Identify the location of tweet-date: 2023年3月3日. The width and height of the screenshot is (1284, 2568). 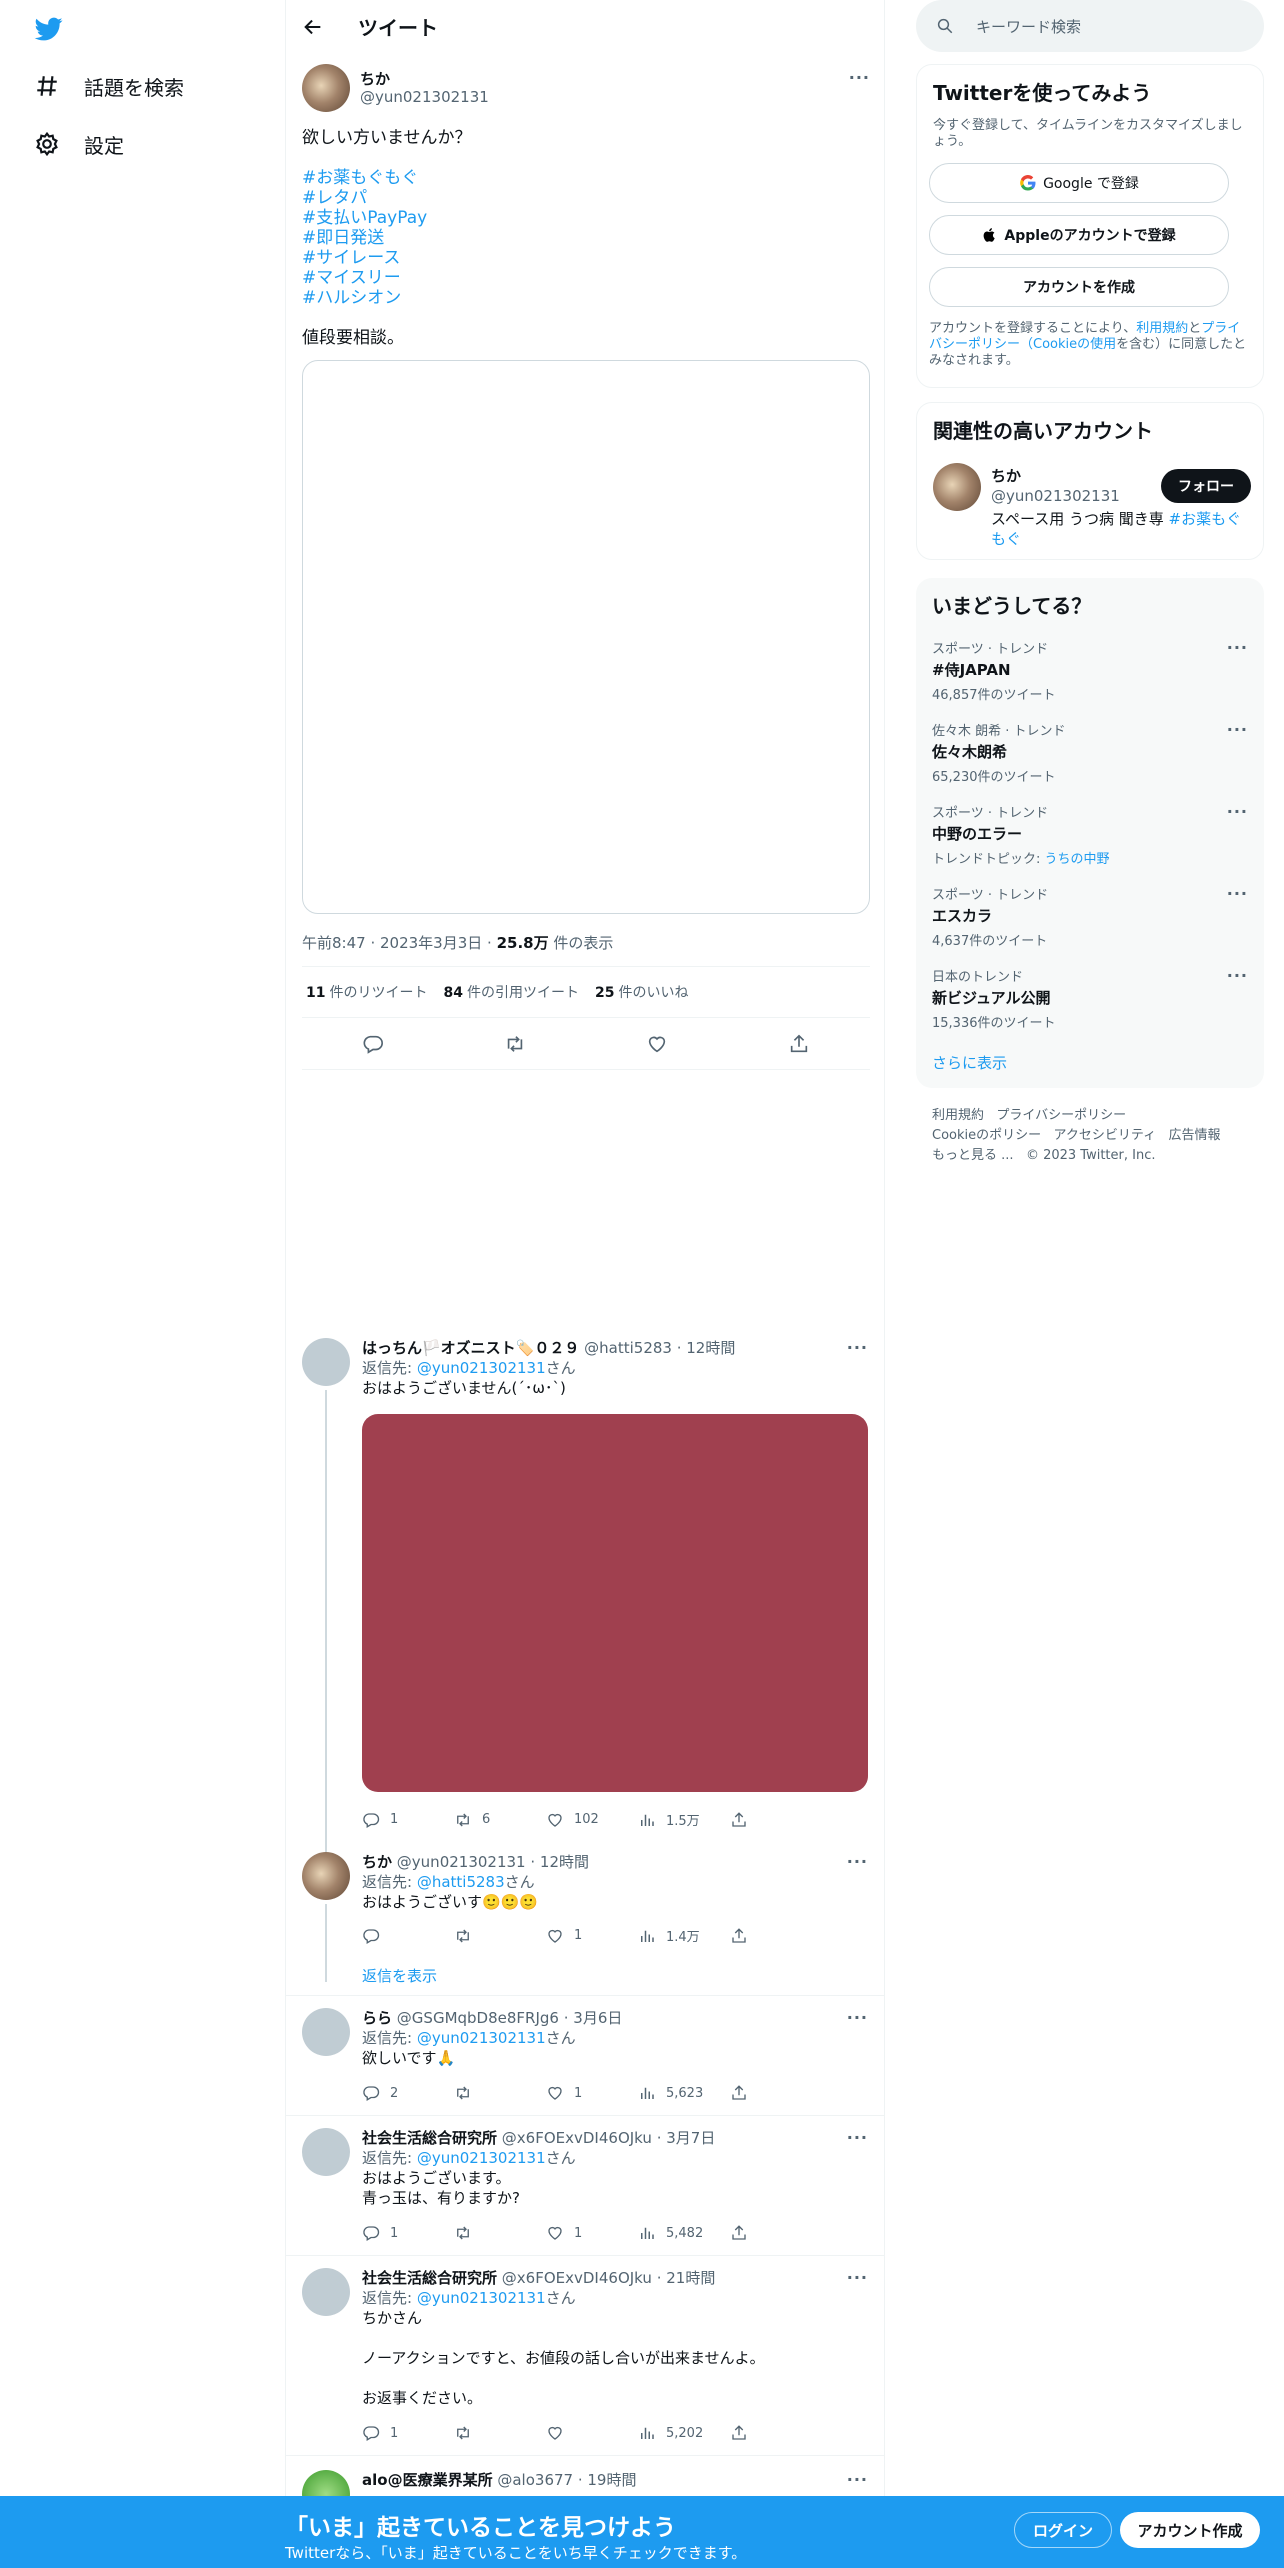
(431, 943).